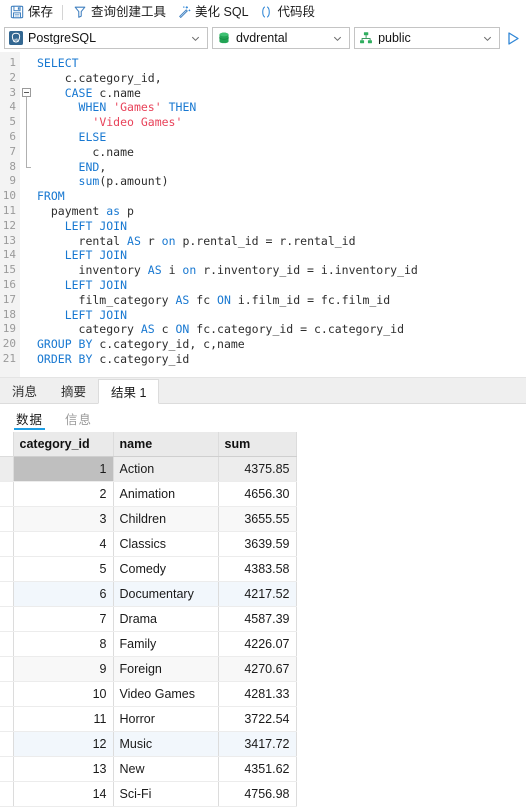 The width and height of the screenshot is (526, 807). What do you see at coordinates (166, 794) in the screenshot?
I see `cell-name: Sci-Fi` at bounding box center [166, 794].